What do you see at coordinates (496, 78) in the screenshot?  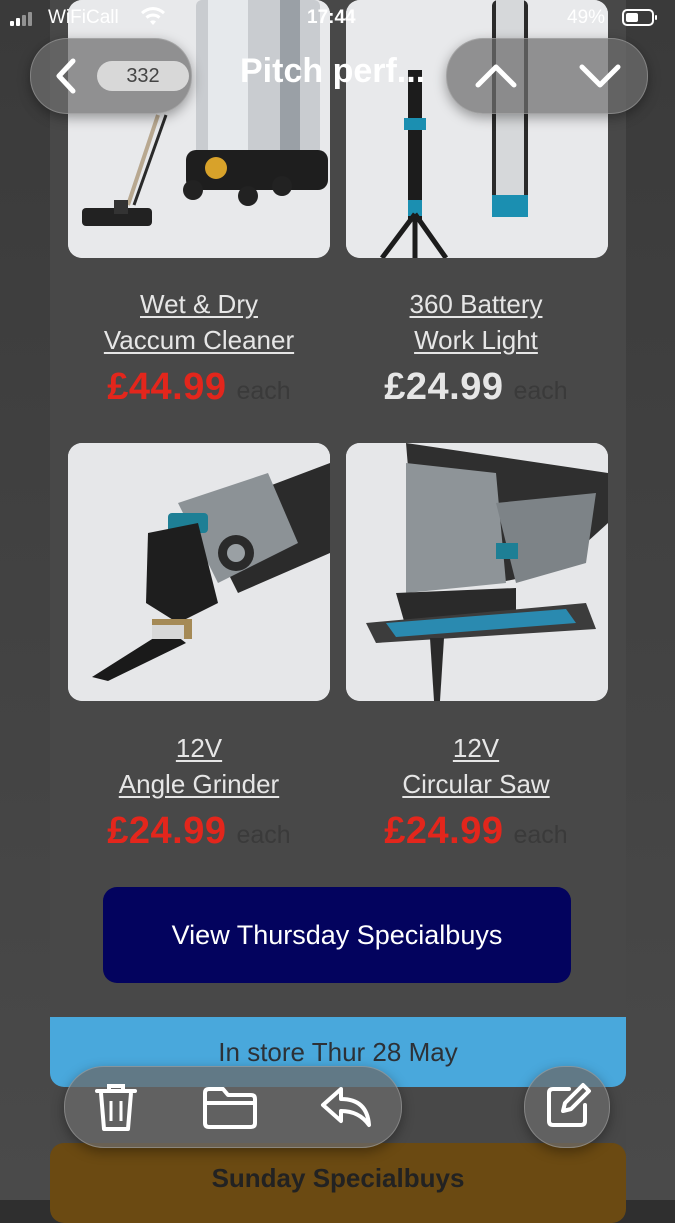 I see `previous-message-button` at bounding box center [496, 78].